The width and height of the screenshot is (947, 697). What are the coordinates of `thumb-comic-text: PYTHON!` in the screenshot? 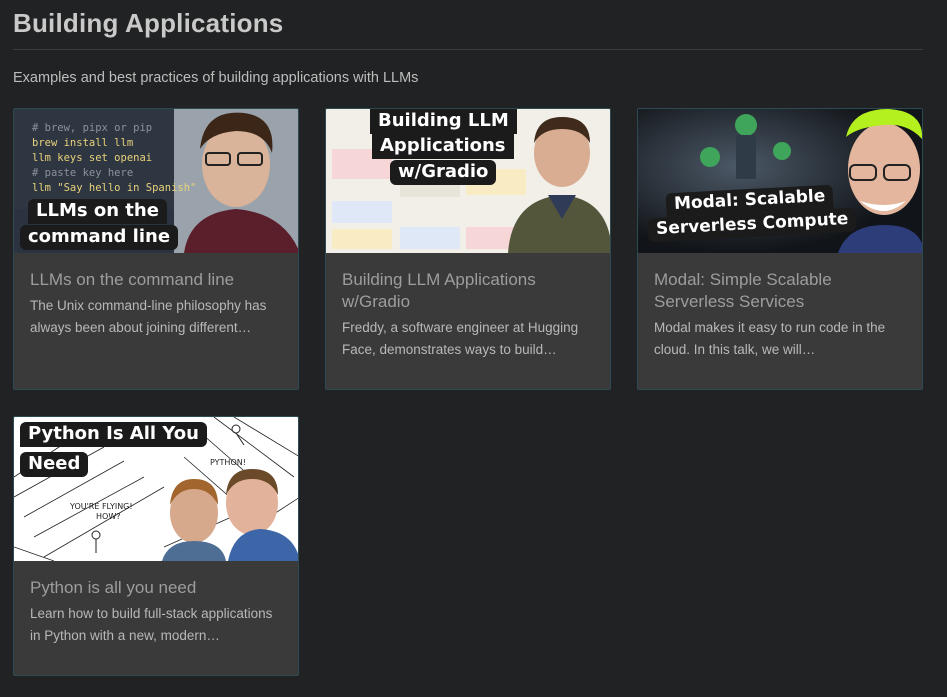 It's located at (228, 462).